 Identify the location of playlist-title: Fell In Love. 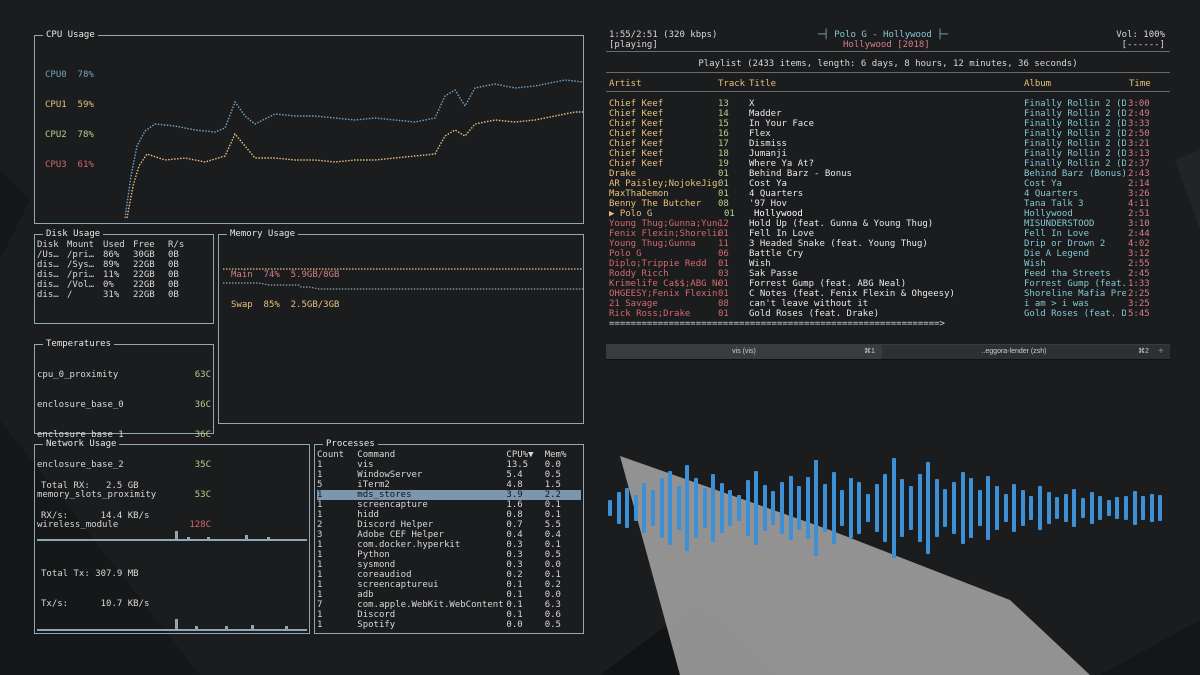
(782, 234).